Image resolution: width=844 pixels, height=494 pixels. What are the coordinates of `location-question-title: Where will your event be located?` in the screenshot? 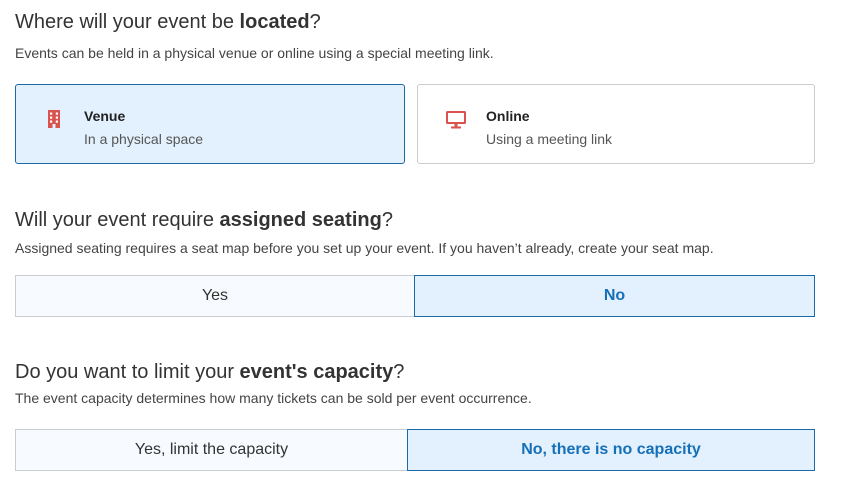 It's located at (168, 22).